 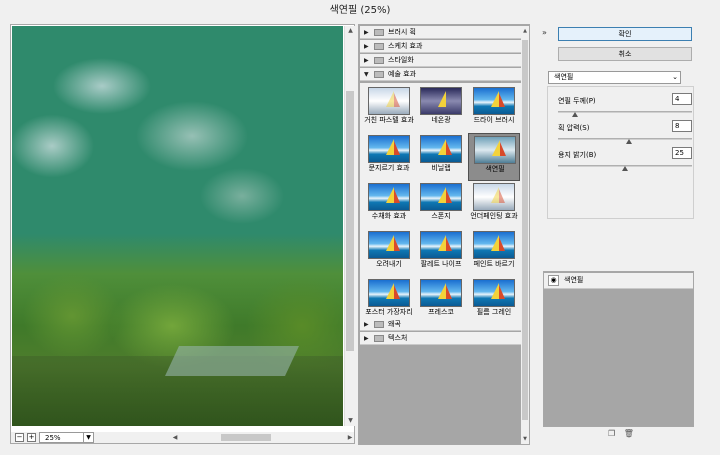 I want to click on scroll-left-arrow-icon: ◀, so click(x=175, y=437).